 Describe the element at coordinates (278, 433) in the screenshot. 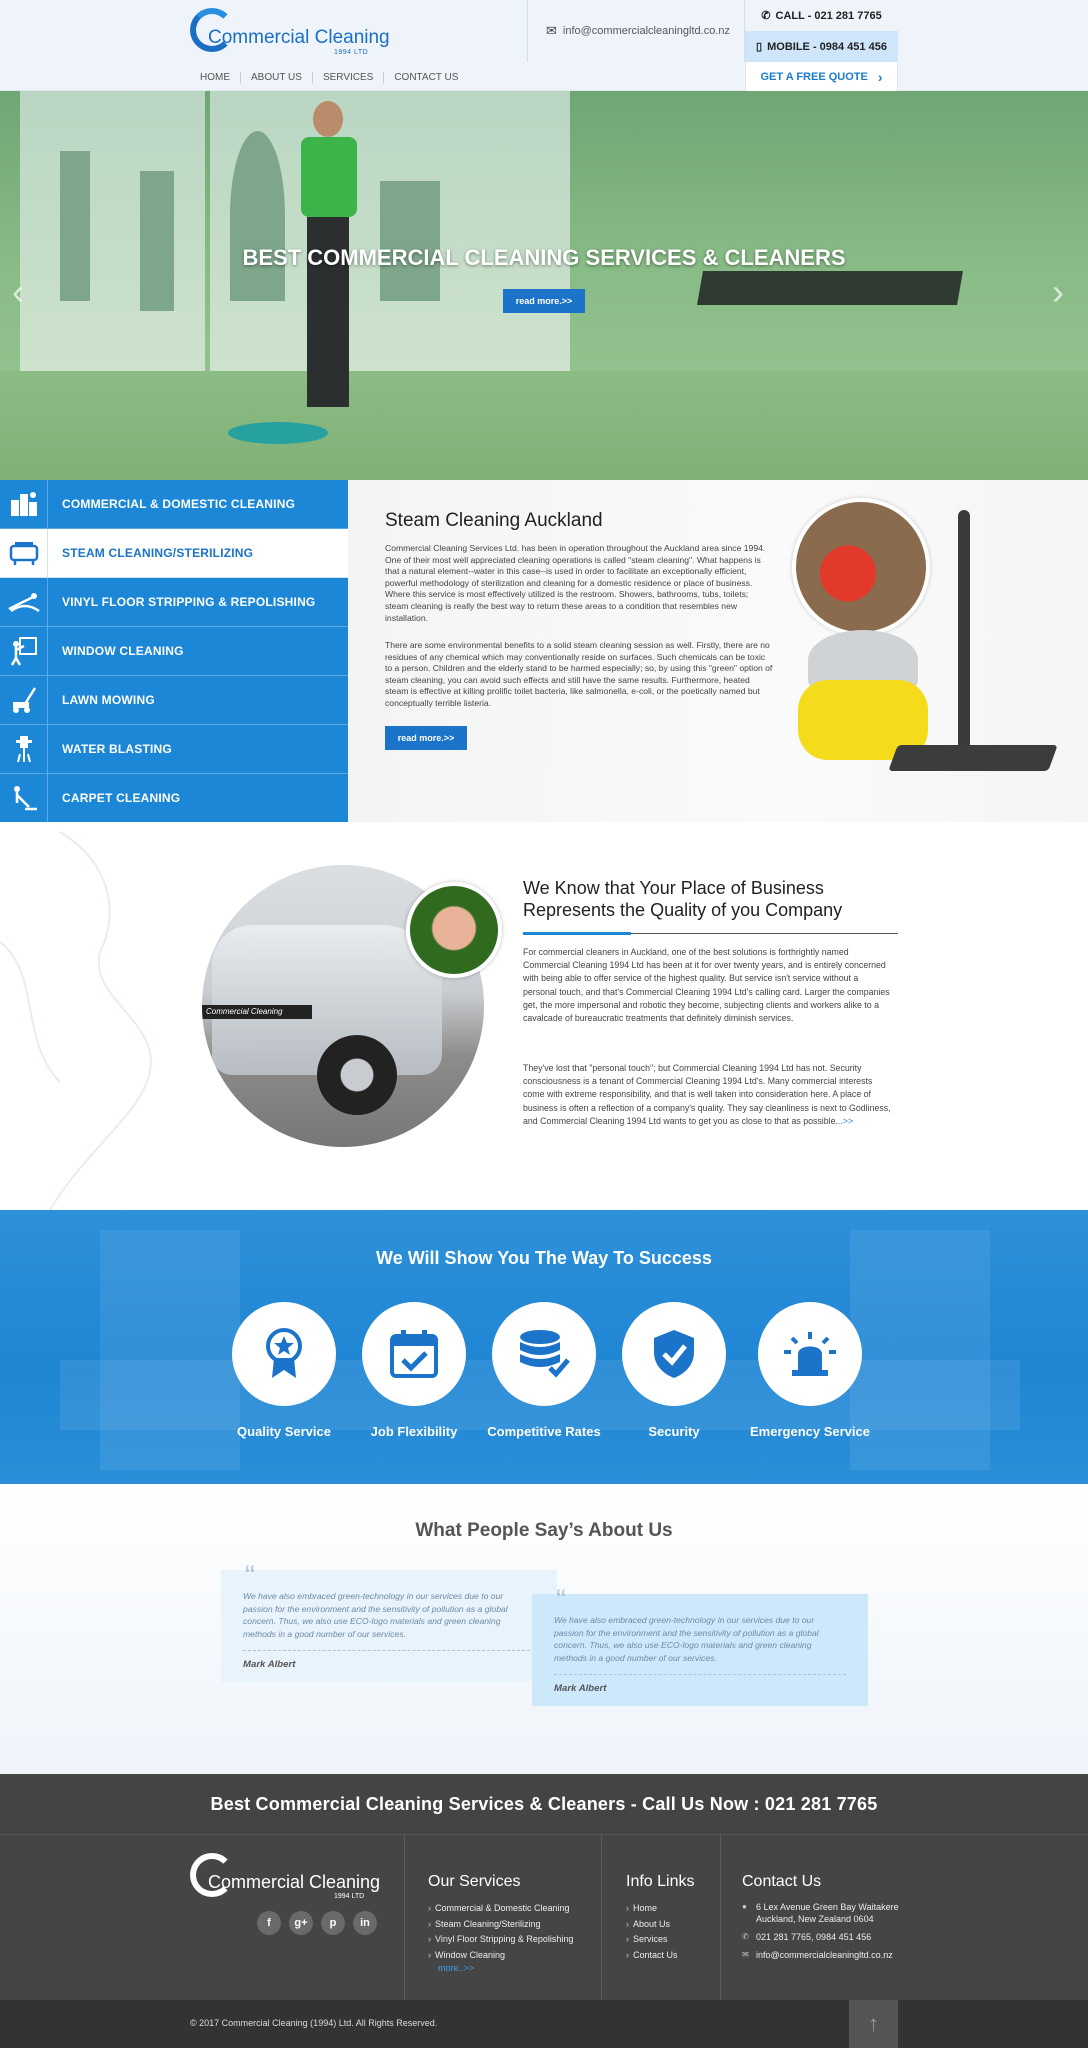

I see `hero-mop` at that location.